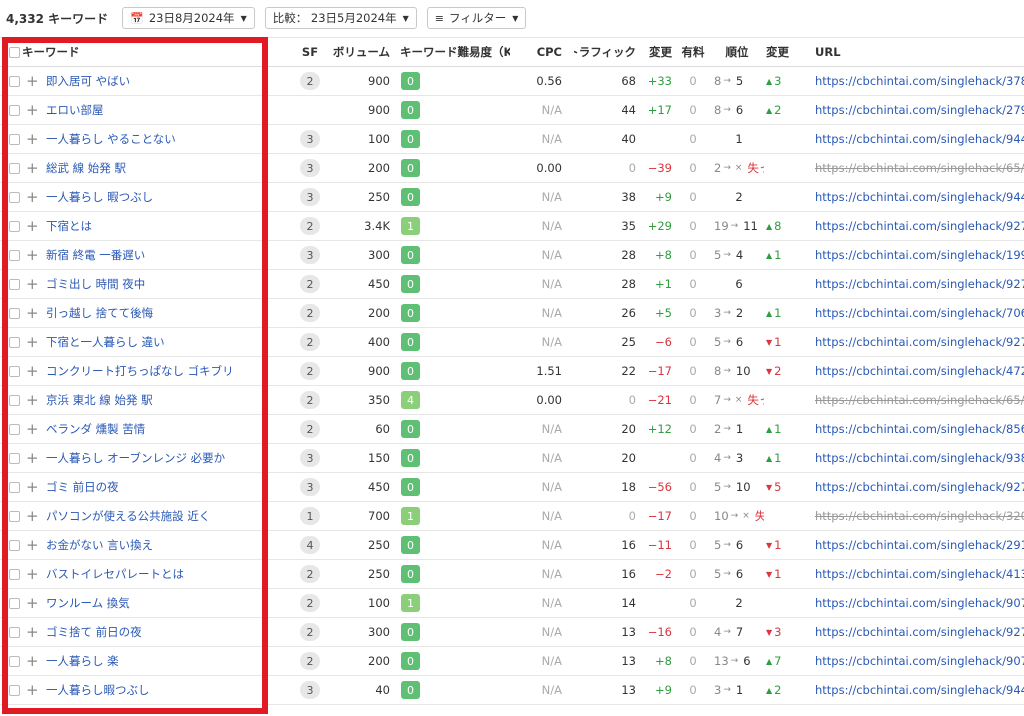 The image size is (1024, 716). What do you see at coordinates (476, 18) in the screenshot?
I see `filter-button: ≡ フィルター ▼` at bounding box center [476, 18].